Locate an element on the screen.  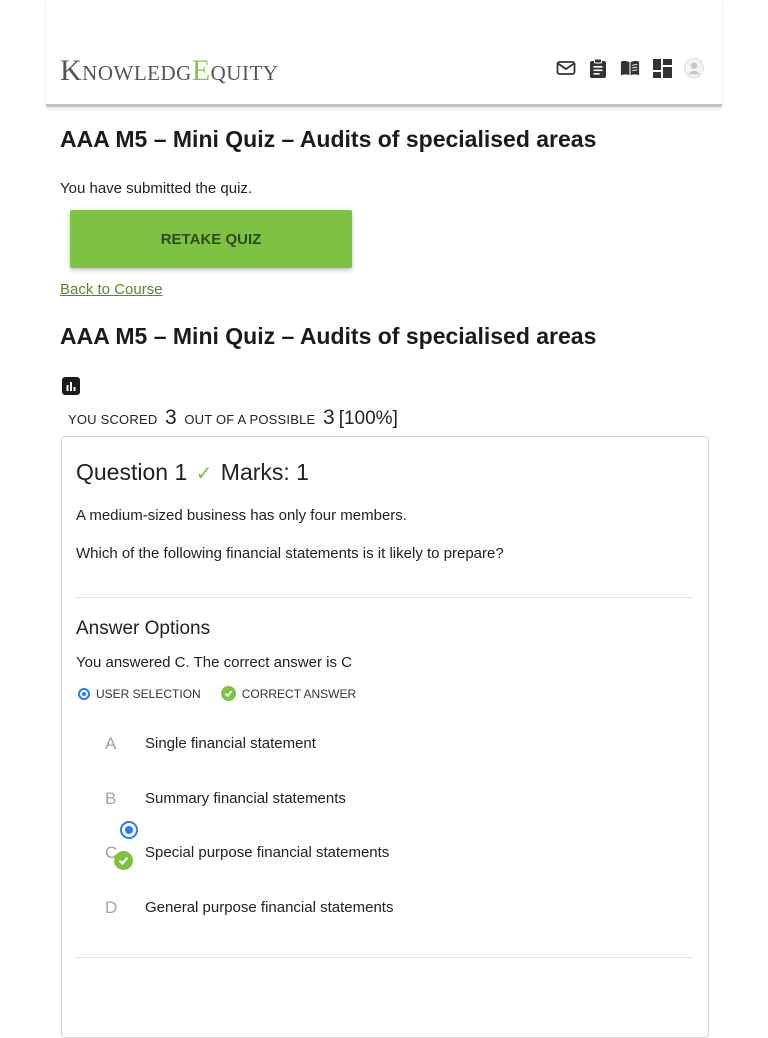
legend-correct-answer-label: CORRECT ANSWER is located at coordinates (299, 693).